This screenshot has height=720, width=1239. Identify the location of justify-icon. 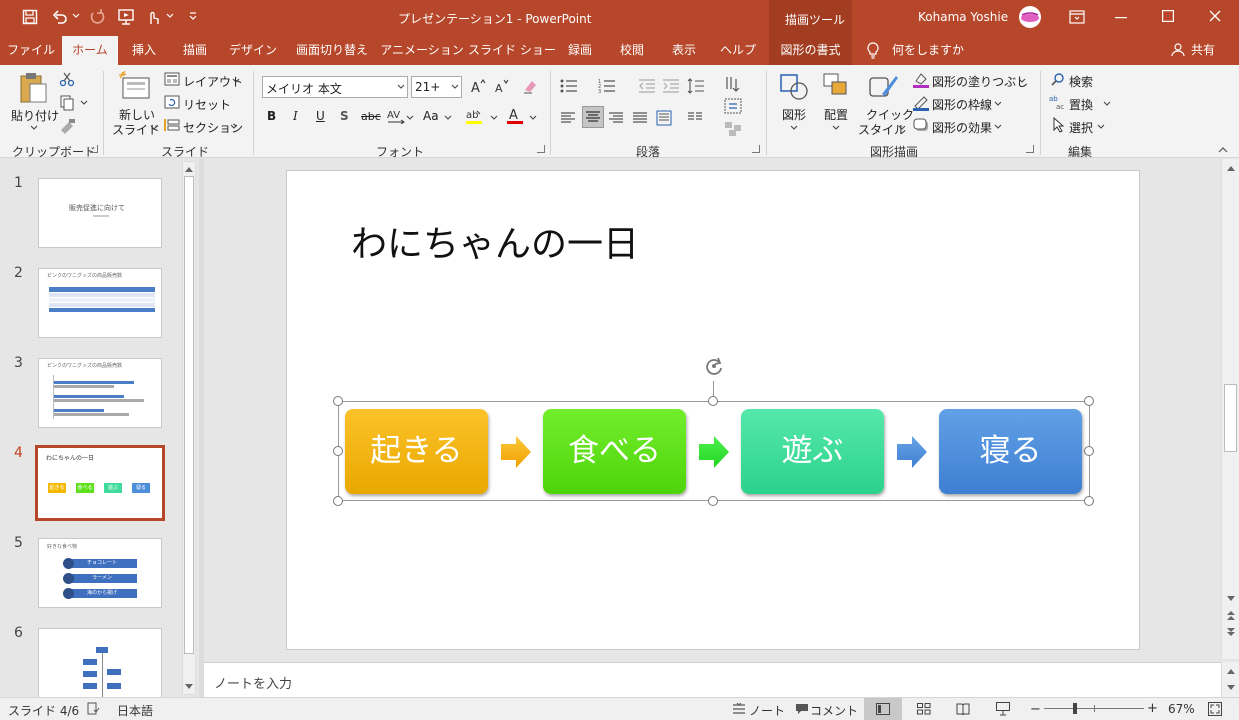
(640, 118).